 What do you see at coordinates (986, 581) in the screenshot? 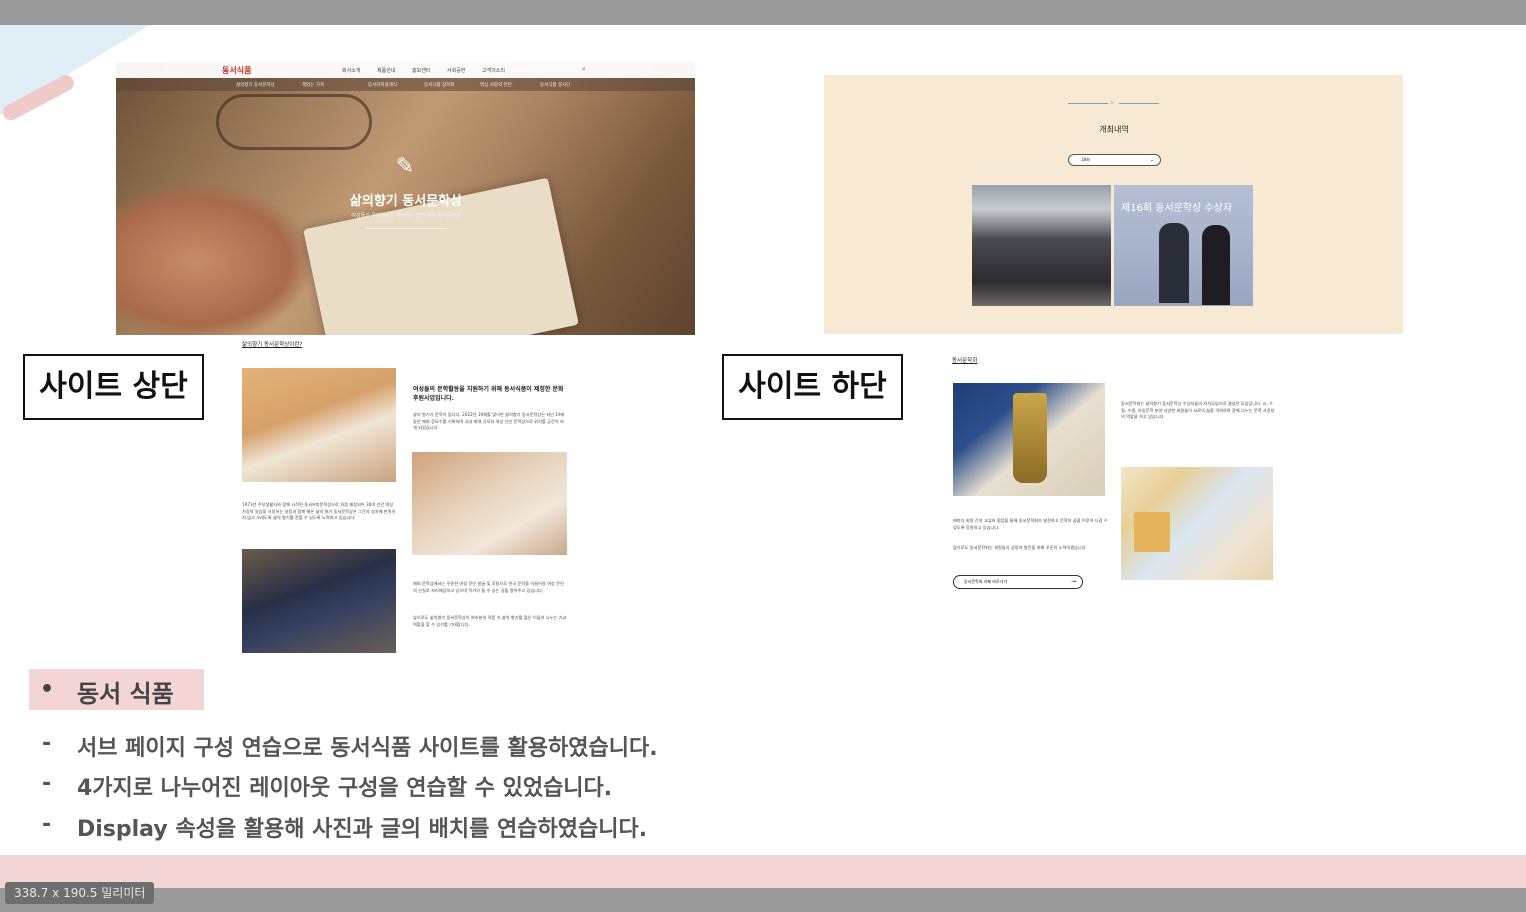
I see `cafe-link-label: 동서문학회 카페 바로가기` at bounding box center [986, 581].